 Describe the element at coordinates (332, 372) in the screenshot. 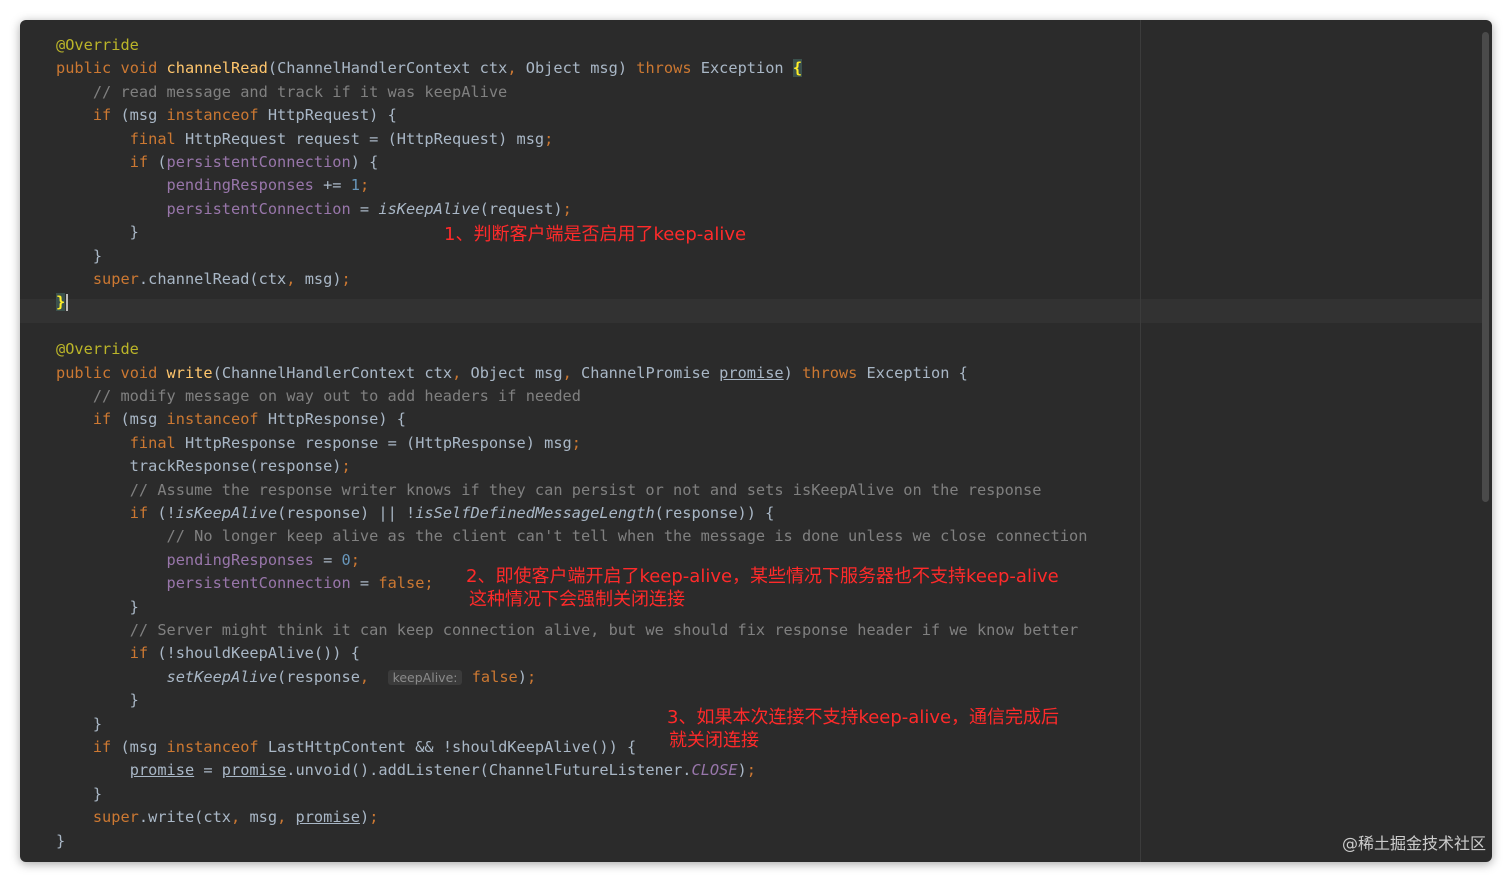

I see `code-token: (ChannelHandlerContext ctx` at that location.